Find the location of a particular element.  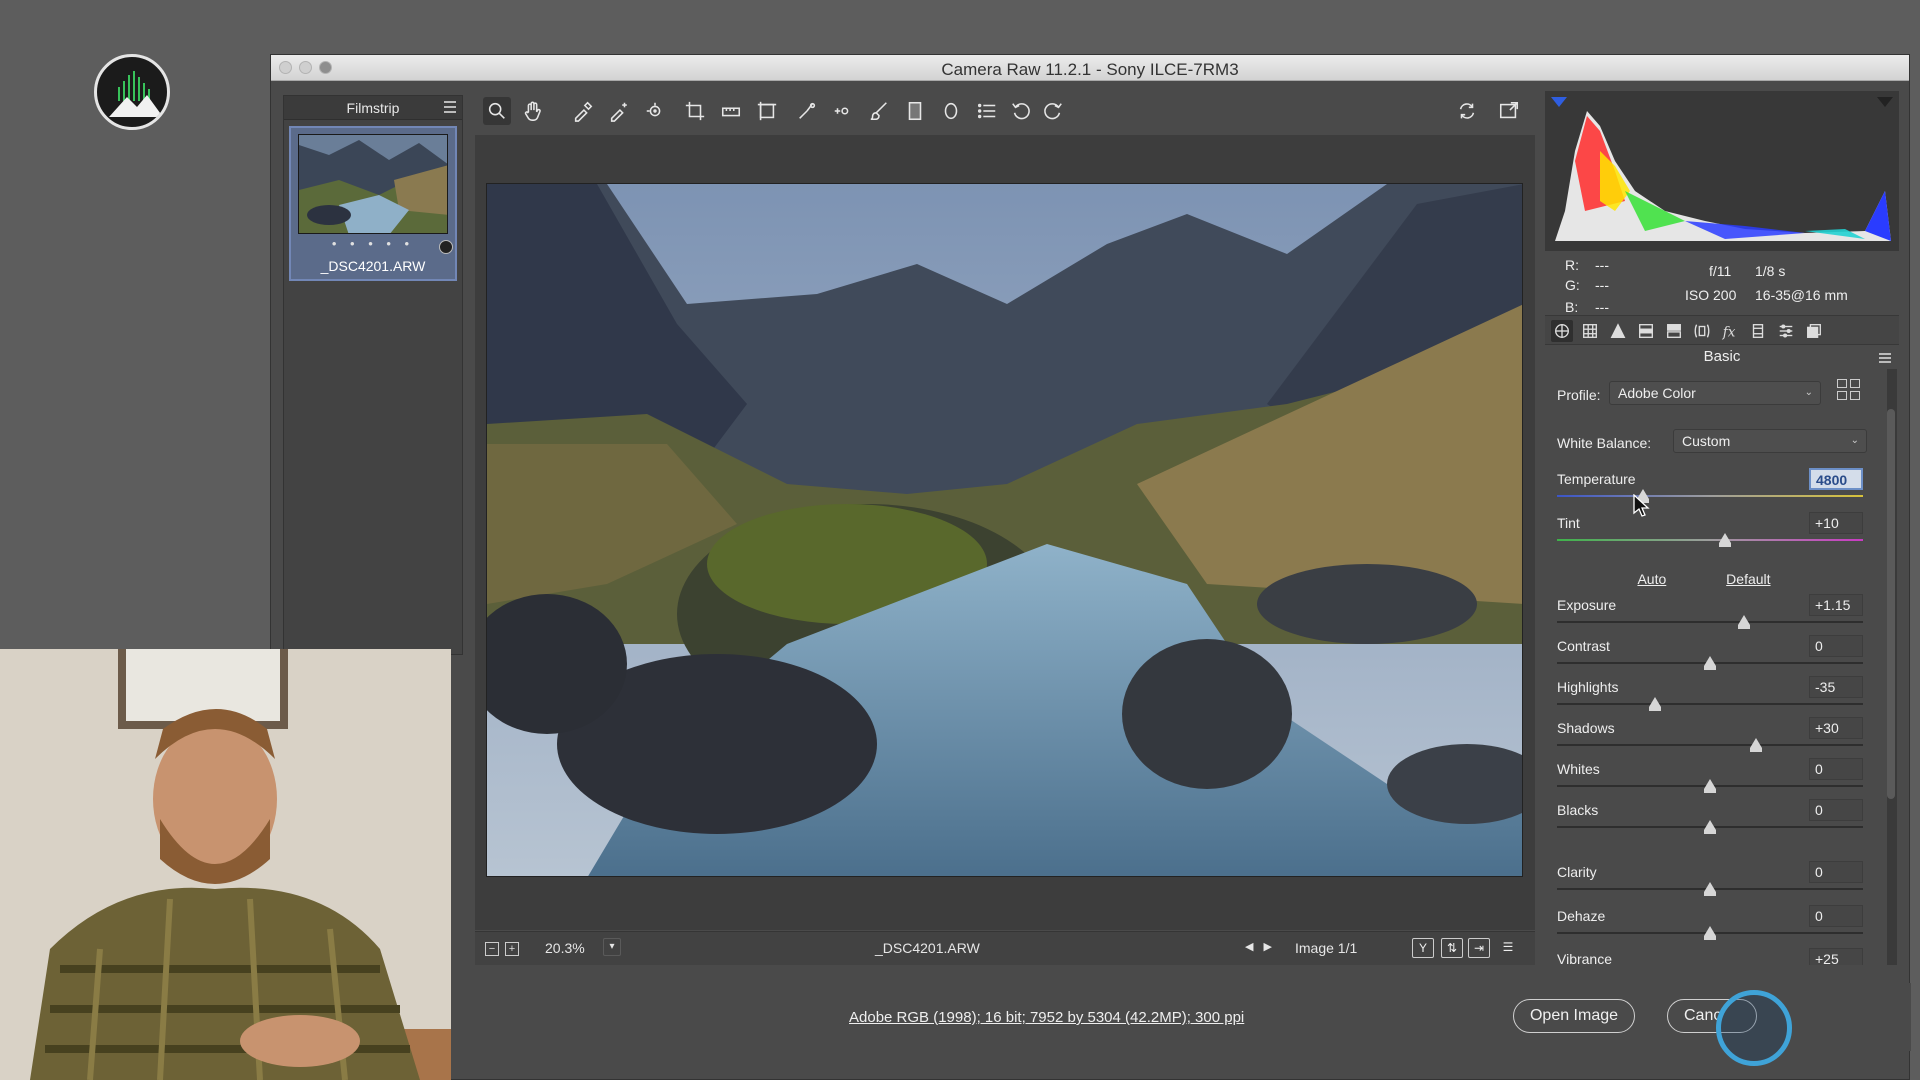

scrollbar-thumb is located at coordinates (1891, 604).